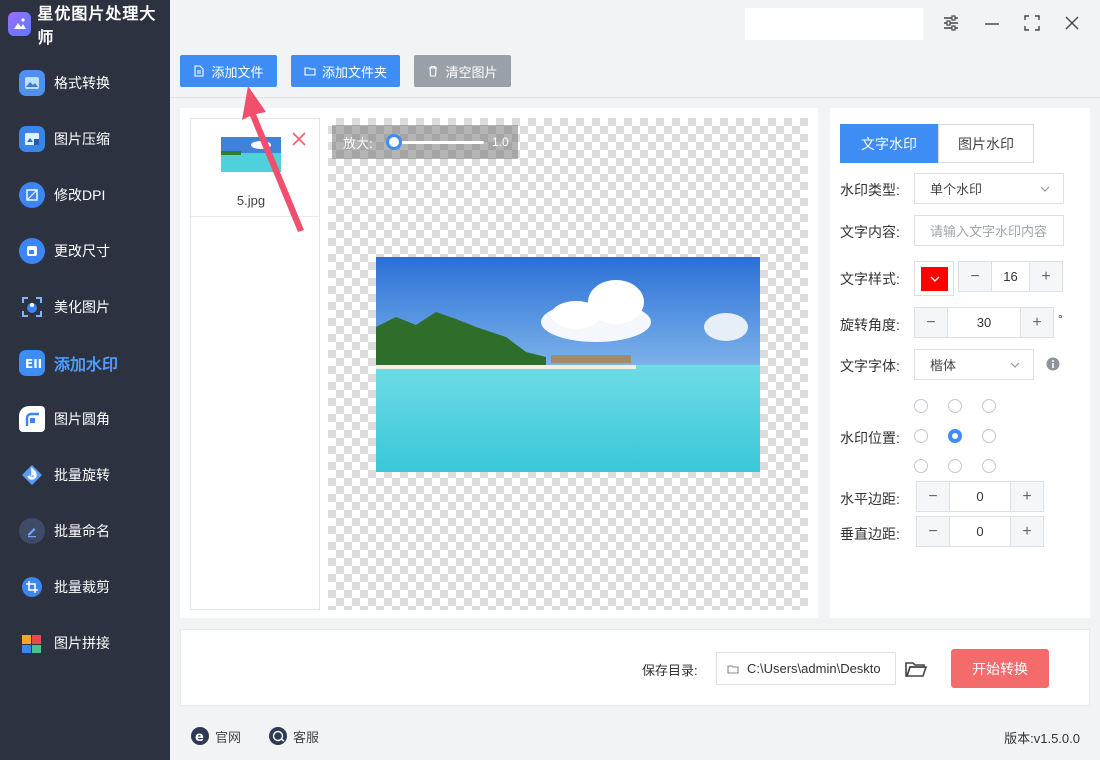  I want to click on image-compress-icon, so click(32, 139).